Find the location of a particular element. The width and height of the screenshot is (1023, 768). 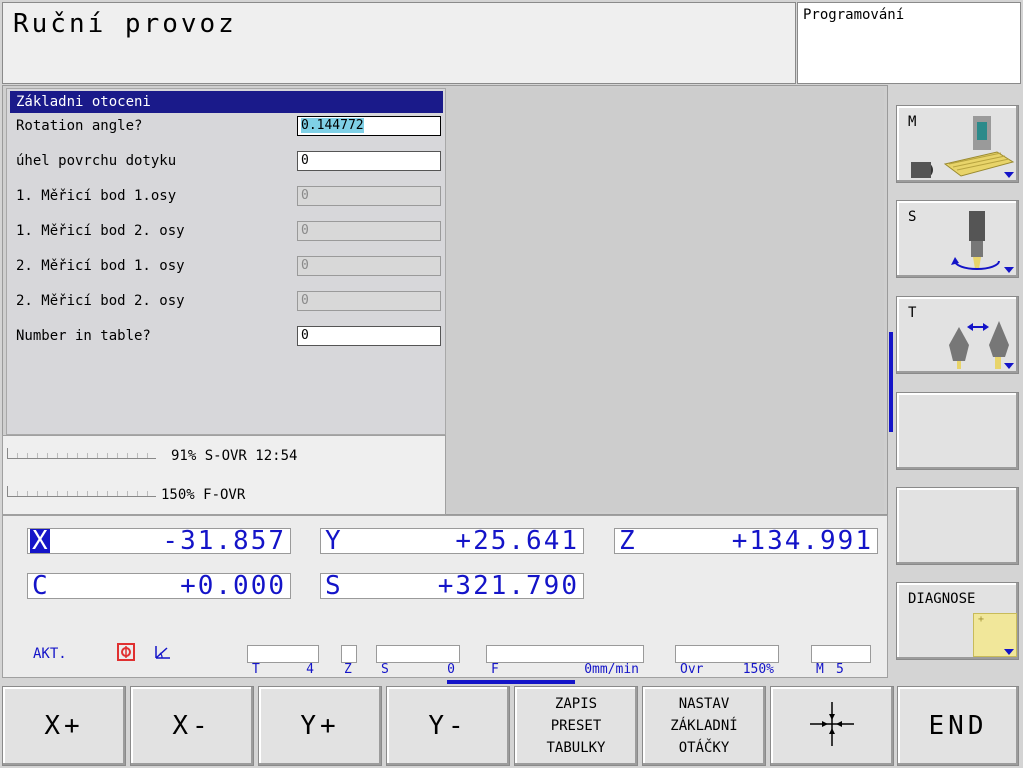

spindle-axis-value: +321.790 is located at coordinates (508, 586).